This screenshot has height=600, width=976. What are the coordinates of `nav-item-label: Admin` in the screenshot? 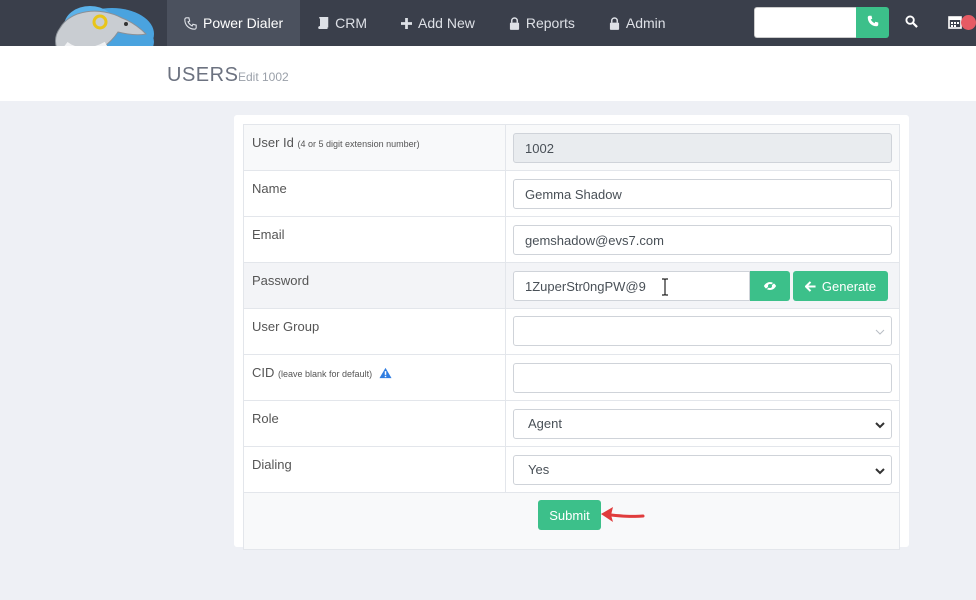 It's located at (645, 23).